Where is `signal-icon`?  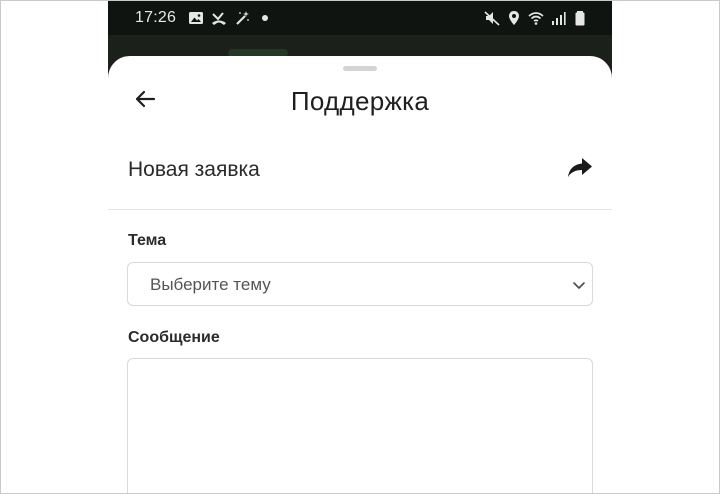 signal-icon is located at coordinates (559, 18).